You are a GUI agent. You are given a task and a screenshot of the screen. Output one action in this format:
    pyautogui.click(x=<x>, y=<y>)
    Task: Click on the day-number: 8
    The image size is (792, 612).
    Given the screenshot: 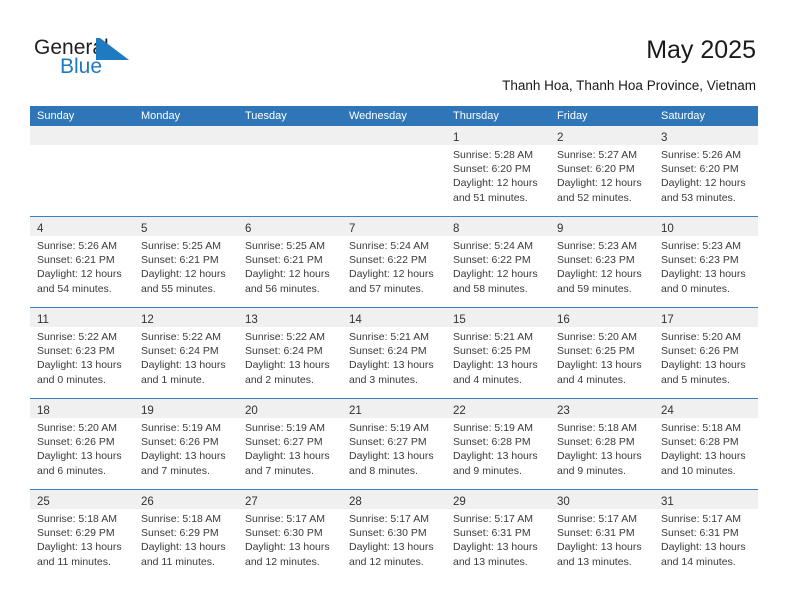 What is the action you would take?
    pyautogui.click(x=456, y=229)
    